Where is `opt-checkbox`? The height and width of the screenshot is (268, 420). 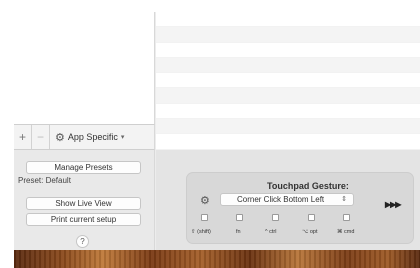 opt-checkbox is located at coordinates (311, 217).